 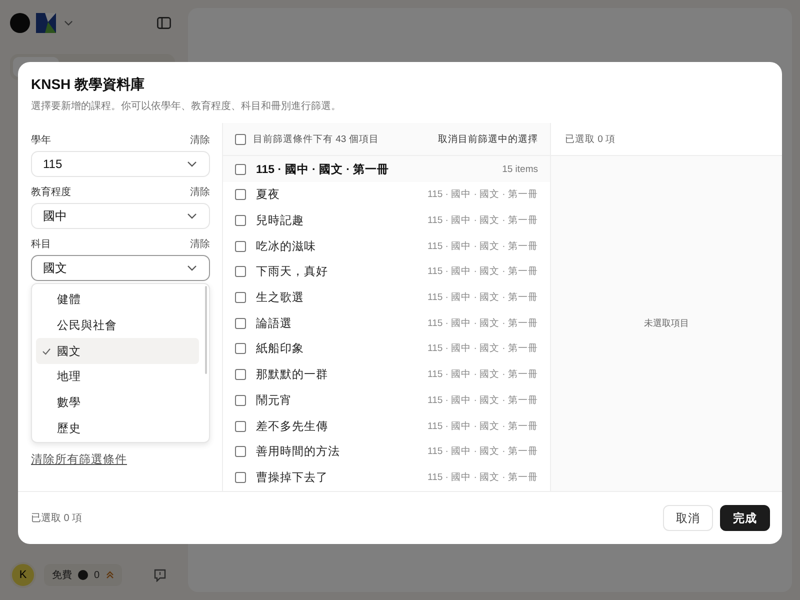 I want to click on dialog-title: KNSH 教學資料庫, so click(x=88, y=85).